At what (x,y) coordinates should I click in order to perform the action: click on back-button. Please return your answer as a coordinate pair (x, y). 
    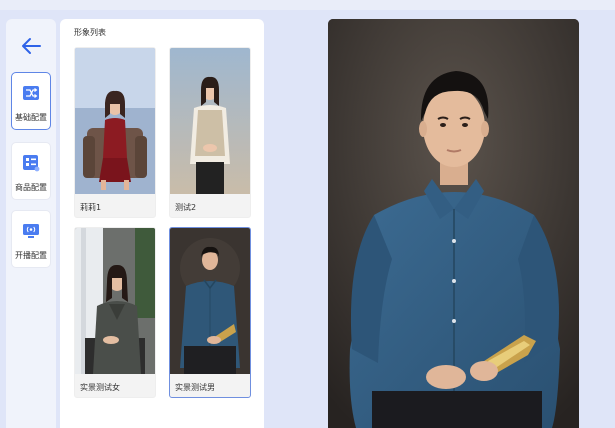
    Looking at the image, I should click on (31, 46).